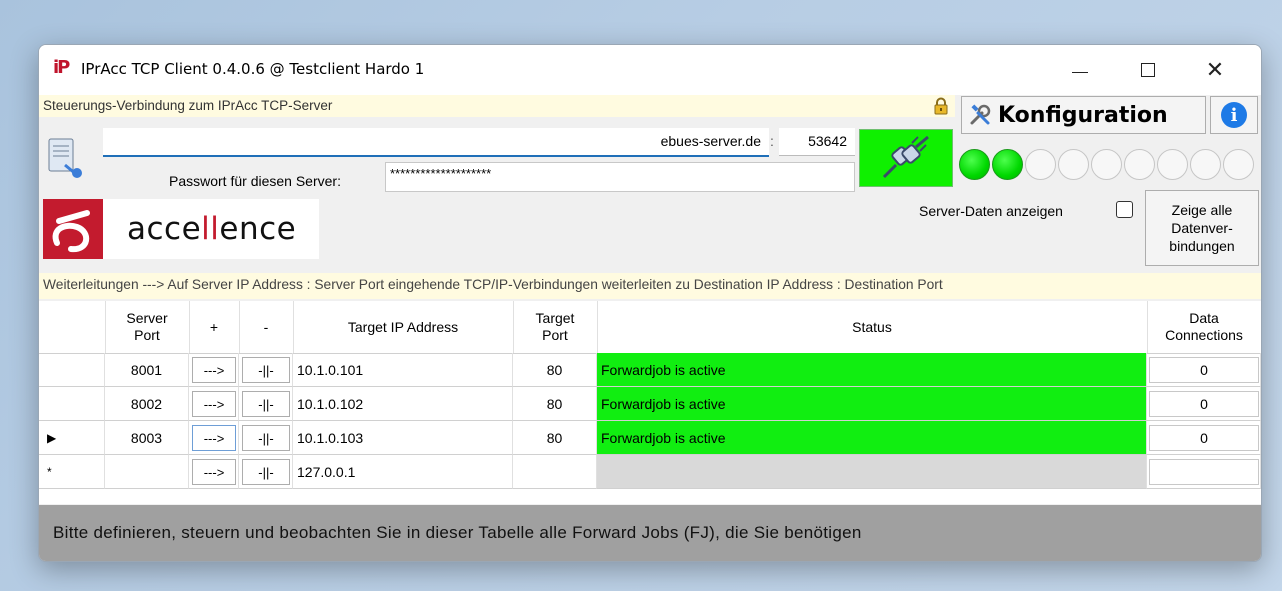 This screenshot has height=591, width=1282. I want to click on show-all-connections-button: Zeige alle Datenver- bindungen, so click(1202, 228).